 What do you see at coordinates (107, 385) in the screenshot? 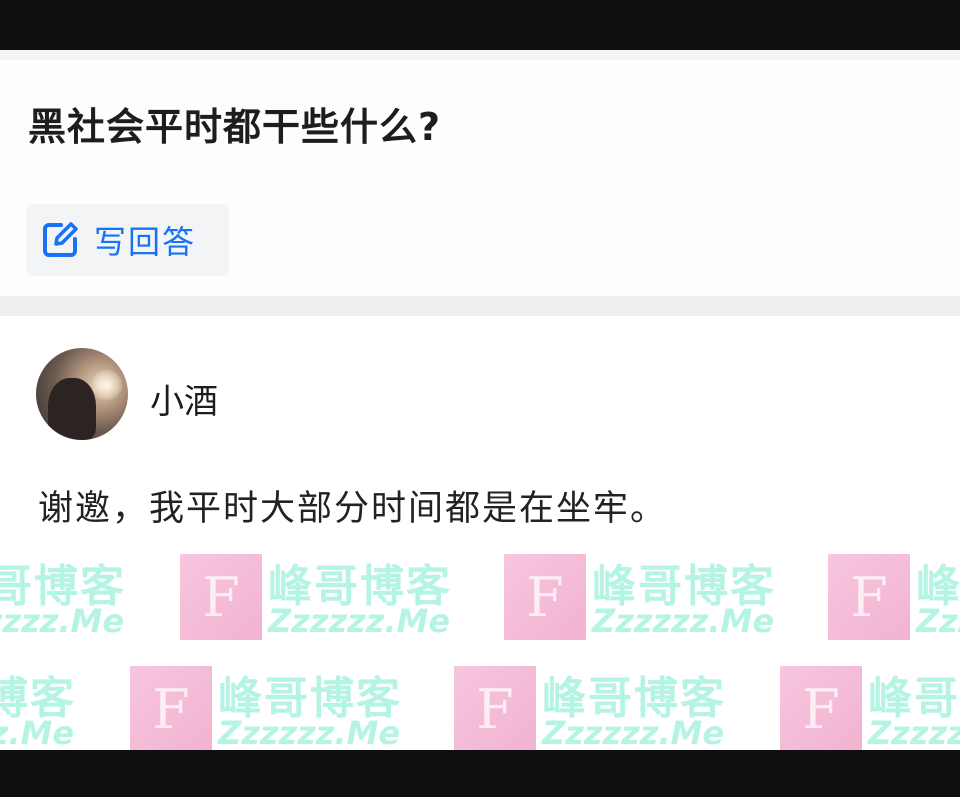
I see `avatar-light` at bounding box center [107, 385].